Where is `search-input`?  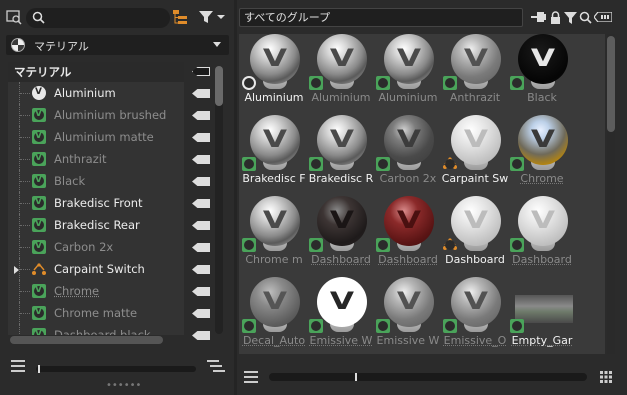 search-input is located at coordinates (105, 18).